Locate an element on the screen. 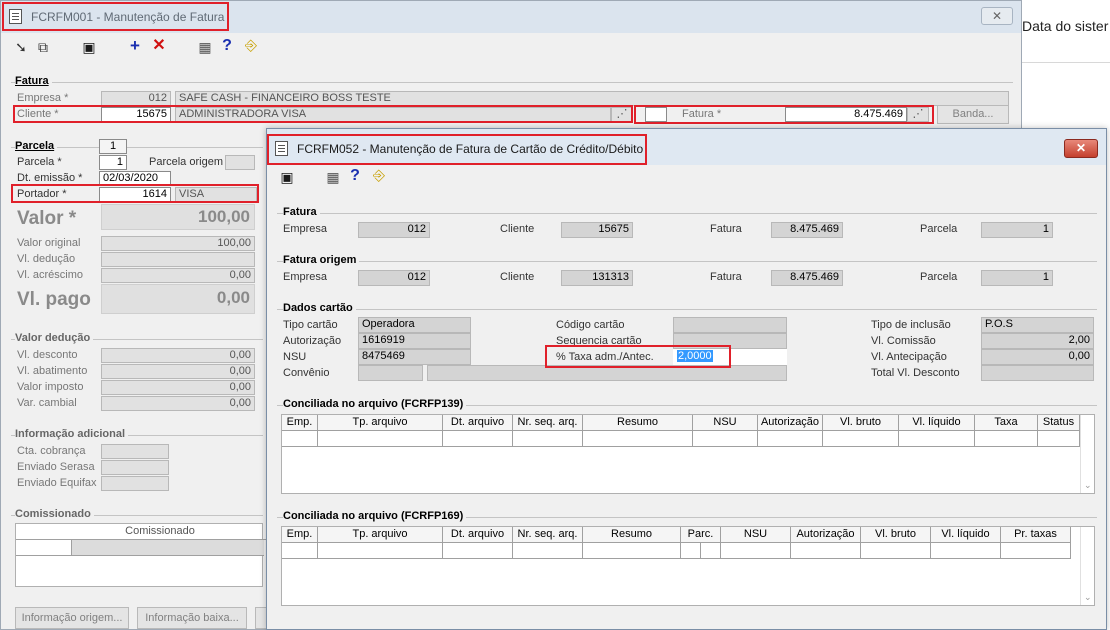 Image resolution: width=1110 pixels, height=630 pixels. parcela-origem-field is located at coordinates (240, 162).